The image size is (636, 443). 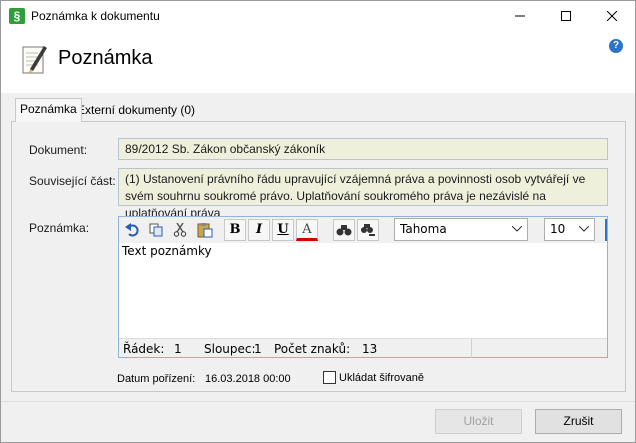 What do you see at coordinates (105, 58) in the screenshot?
I see `page-title: Poznámka` at bounding box center [105, 58].